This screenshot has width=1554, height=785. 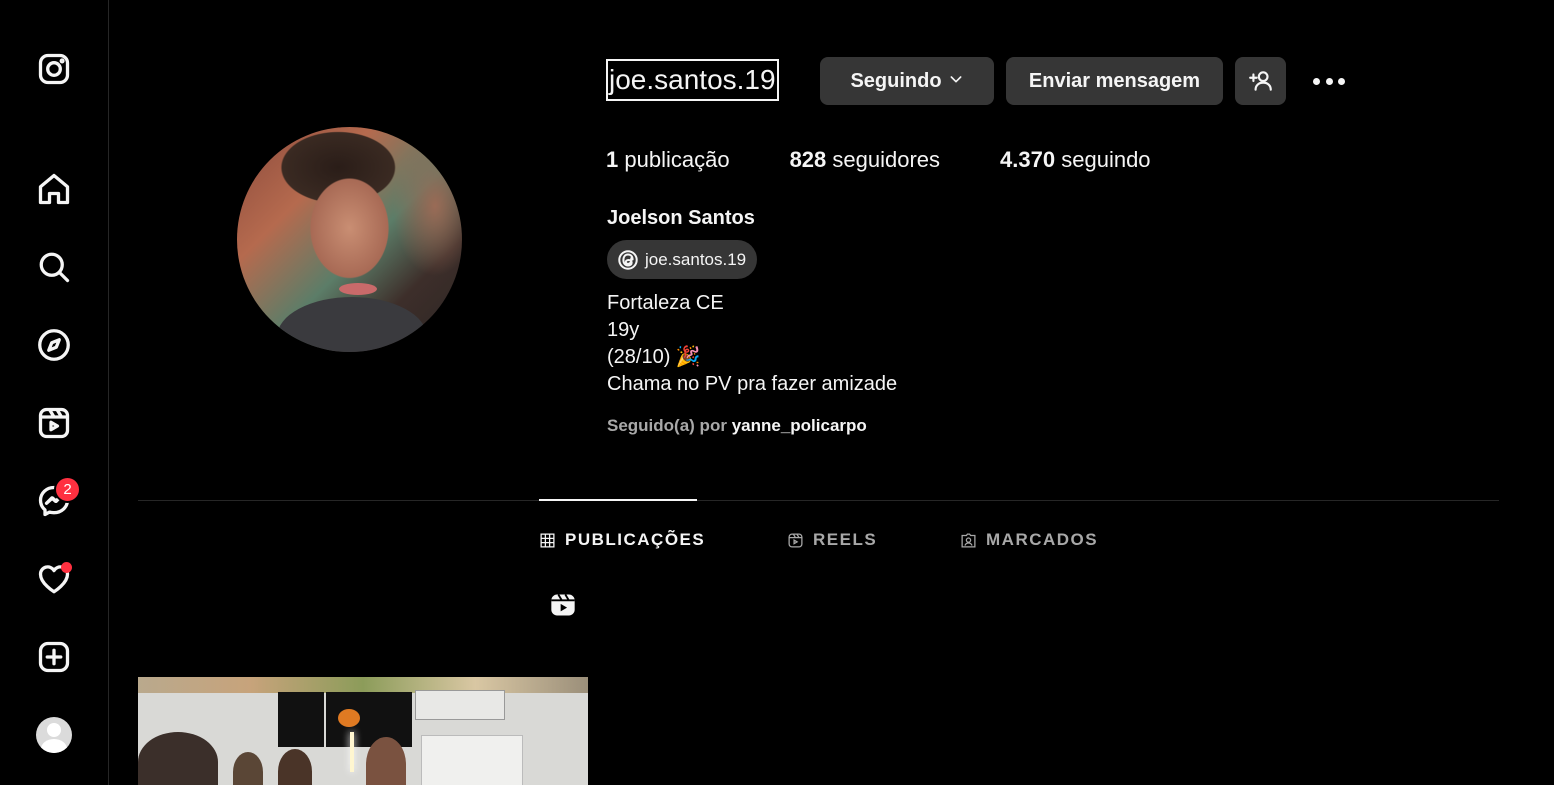 What do you see at coordinates (628, 260) in the screenshot?
I see `threads-icon` at bounding box center [628, 260].